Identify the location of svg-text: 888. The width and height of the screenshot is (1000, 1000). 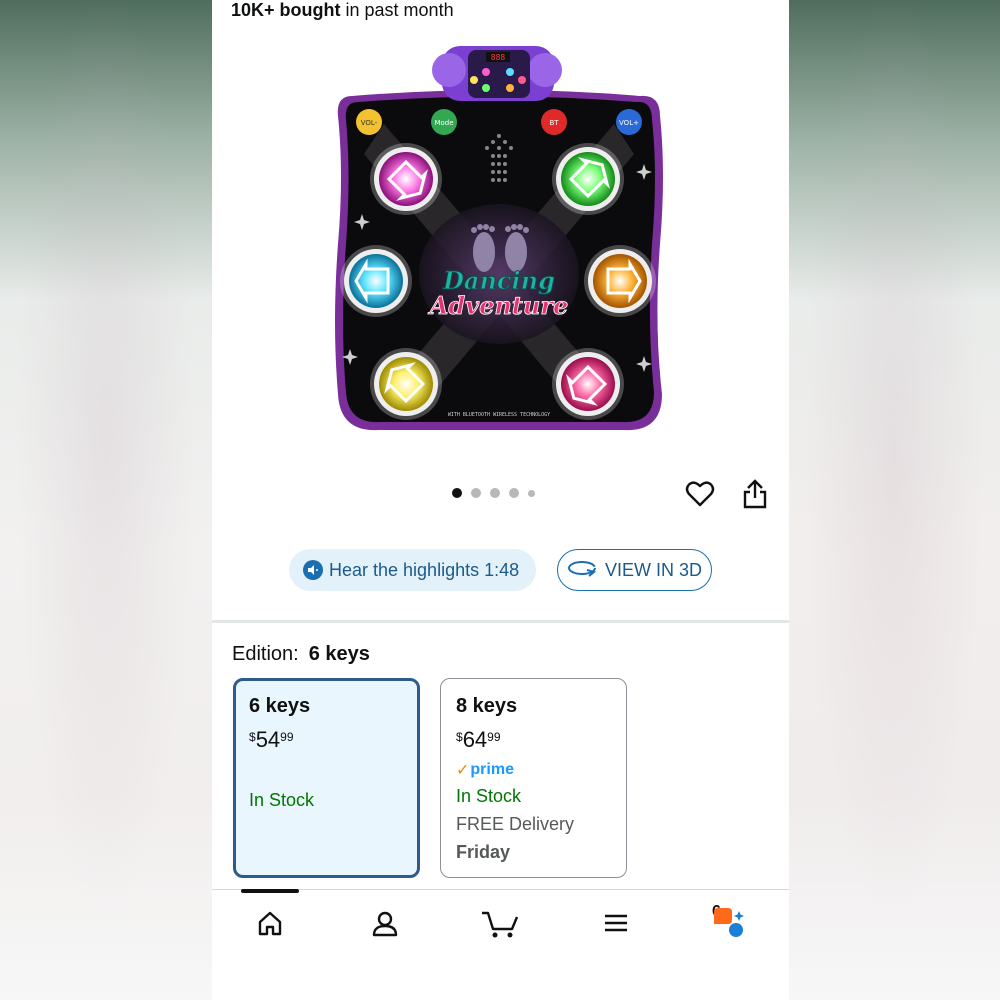
(498, 57).